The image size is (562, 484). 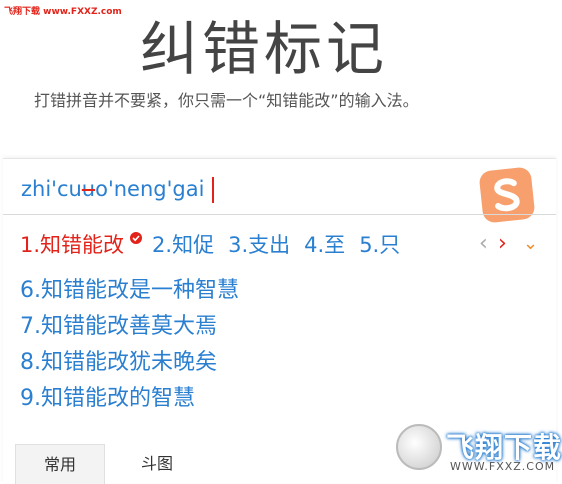 What do you see at coordinates (217, 245) in the screenshot?
I see `candidate-row: 1.知错能改 2.知促 3.支出 4.至 5.只` at bounding box center [217, 245].